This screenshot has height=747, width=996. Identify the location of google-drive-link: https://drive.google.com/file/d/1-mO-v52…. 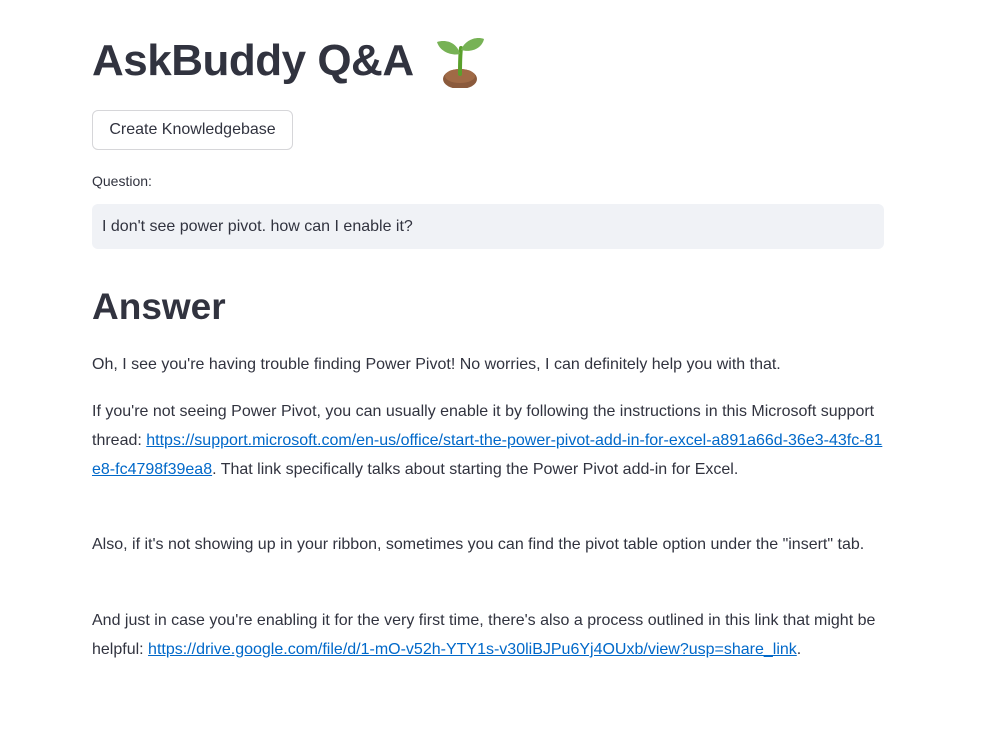
(472, 649).